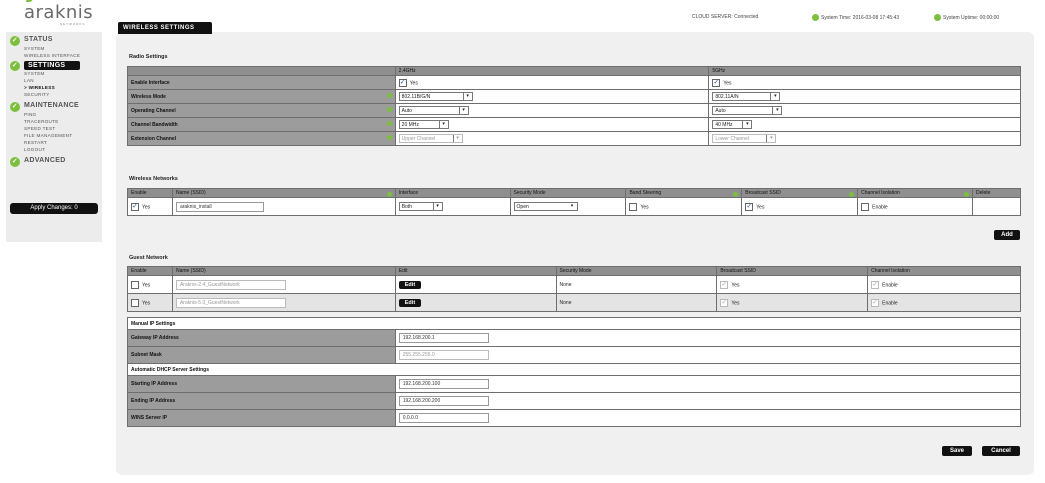 This screenshot has width=1045, height=483. Describe the element at coordinates (443, 355) in the screenshot. I see `subnet-input: 255.255.255.0` at that location.